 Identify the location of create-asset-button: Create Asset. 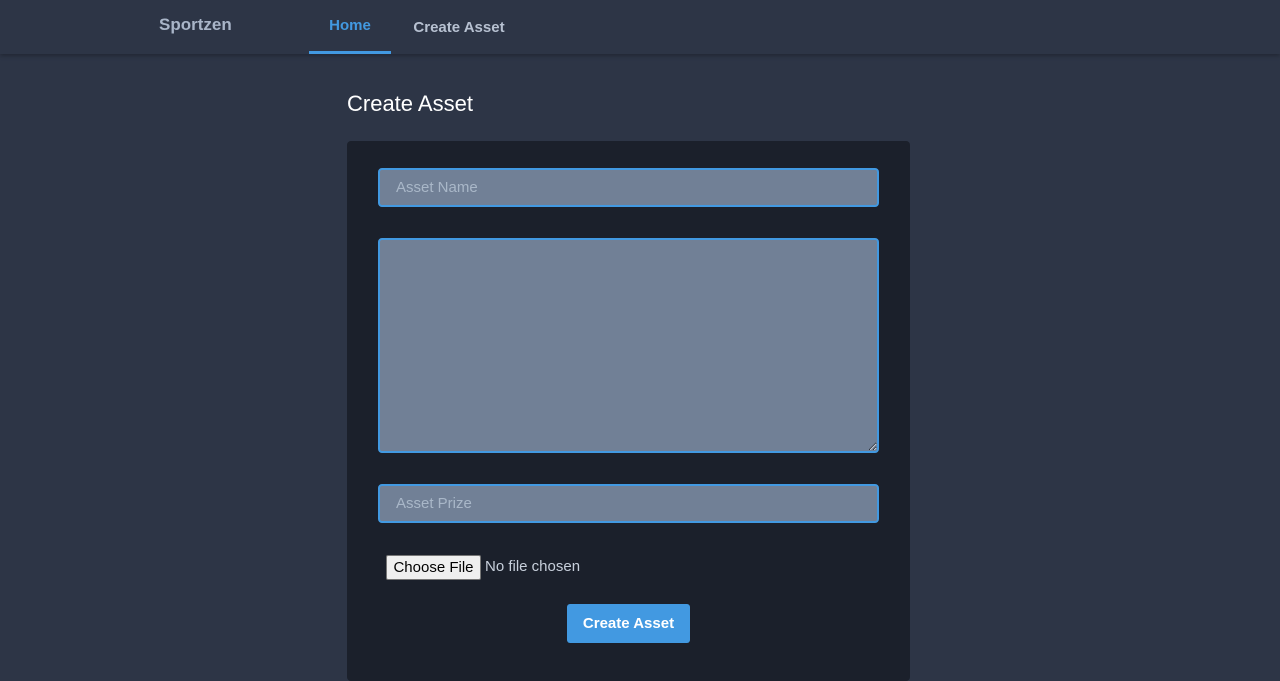
(628, 623).